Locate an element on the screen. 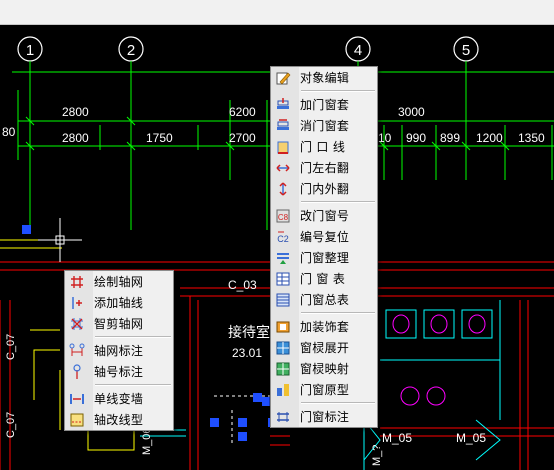 This screenshot has height=470, width=554. menu-item-label: 智剪轴网 is located at coordinates (119, 324).